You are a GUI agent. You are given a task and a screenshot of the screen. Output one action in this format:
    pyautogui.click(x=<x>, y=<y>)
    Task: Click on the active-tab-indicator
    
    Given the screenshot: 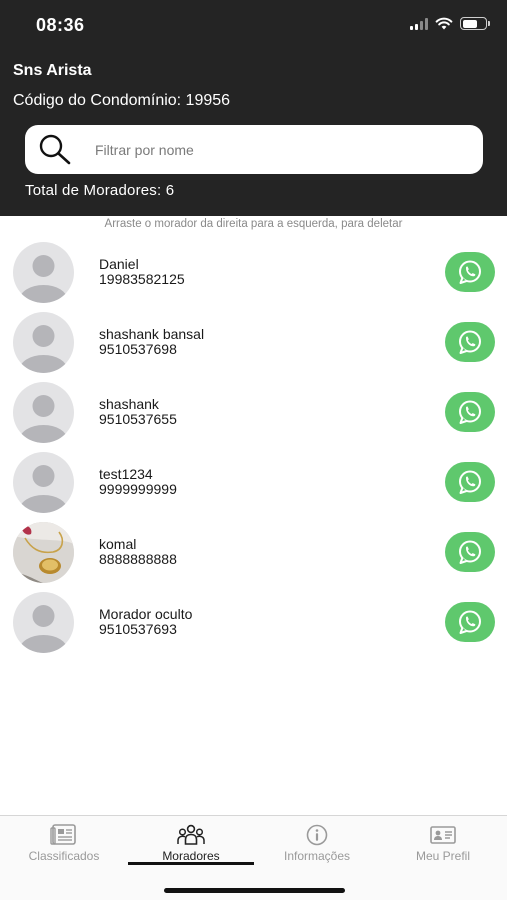 What is the action you would take?
    pyautogui.click(x=191, y=863)
    